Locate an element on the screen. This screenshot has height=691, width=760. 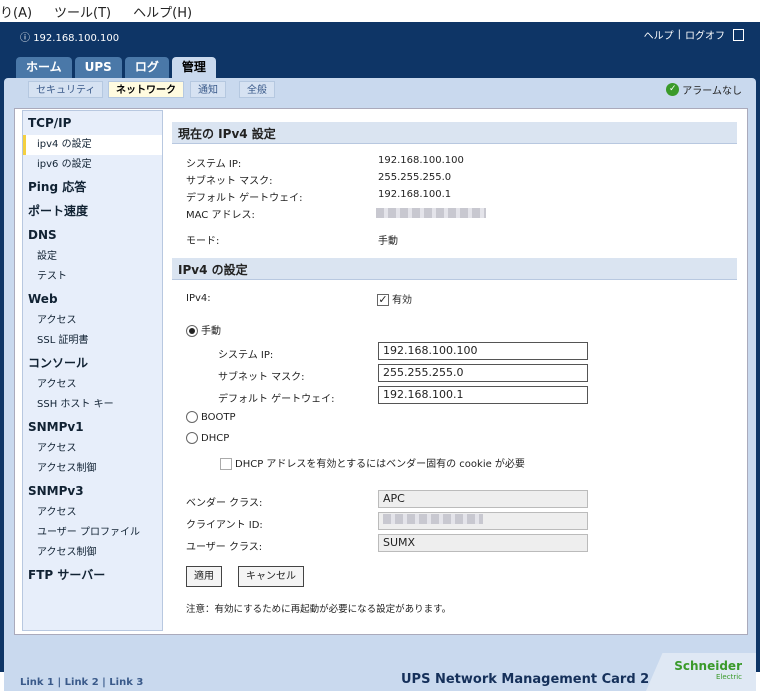
current-ipv4-heading: 現在の IPv4 設定 is located at coordinates (454, 133).